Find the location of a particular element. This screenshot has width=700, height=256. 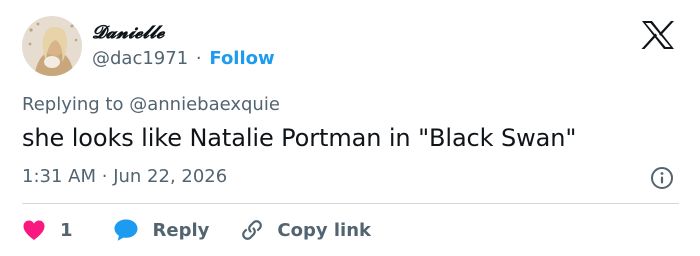

tweet-actions: 1 Reply Copy link is located at coordinates (196, 230).